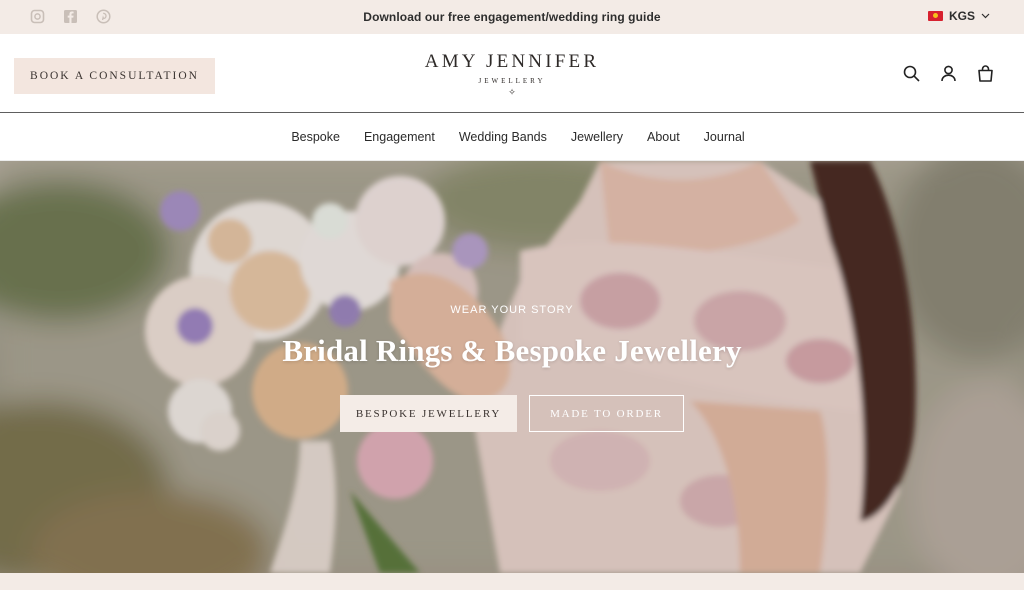 This screenshot has height=590, width=1024. What do you see at coordinates (512, 310) in the screenshot?
I see `hero-eyebrow: WEAR YOUR STORY` at bounding box center [512, 310].